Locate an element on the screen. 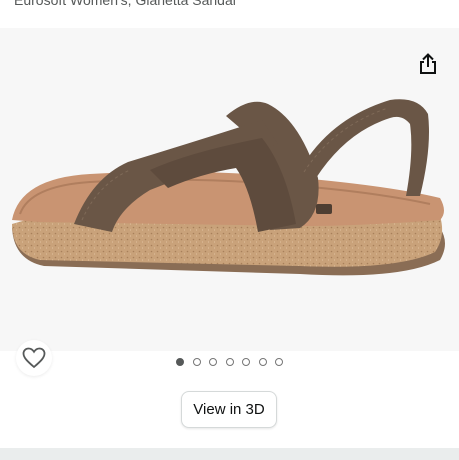 The width and height of the screenshot is (459, 460). title-strip: Eurosoft Women's, Gianetta Sandal is located at coordinates (229, 14).